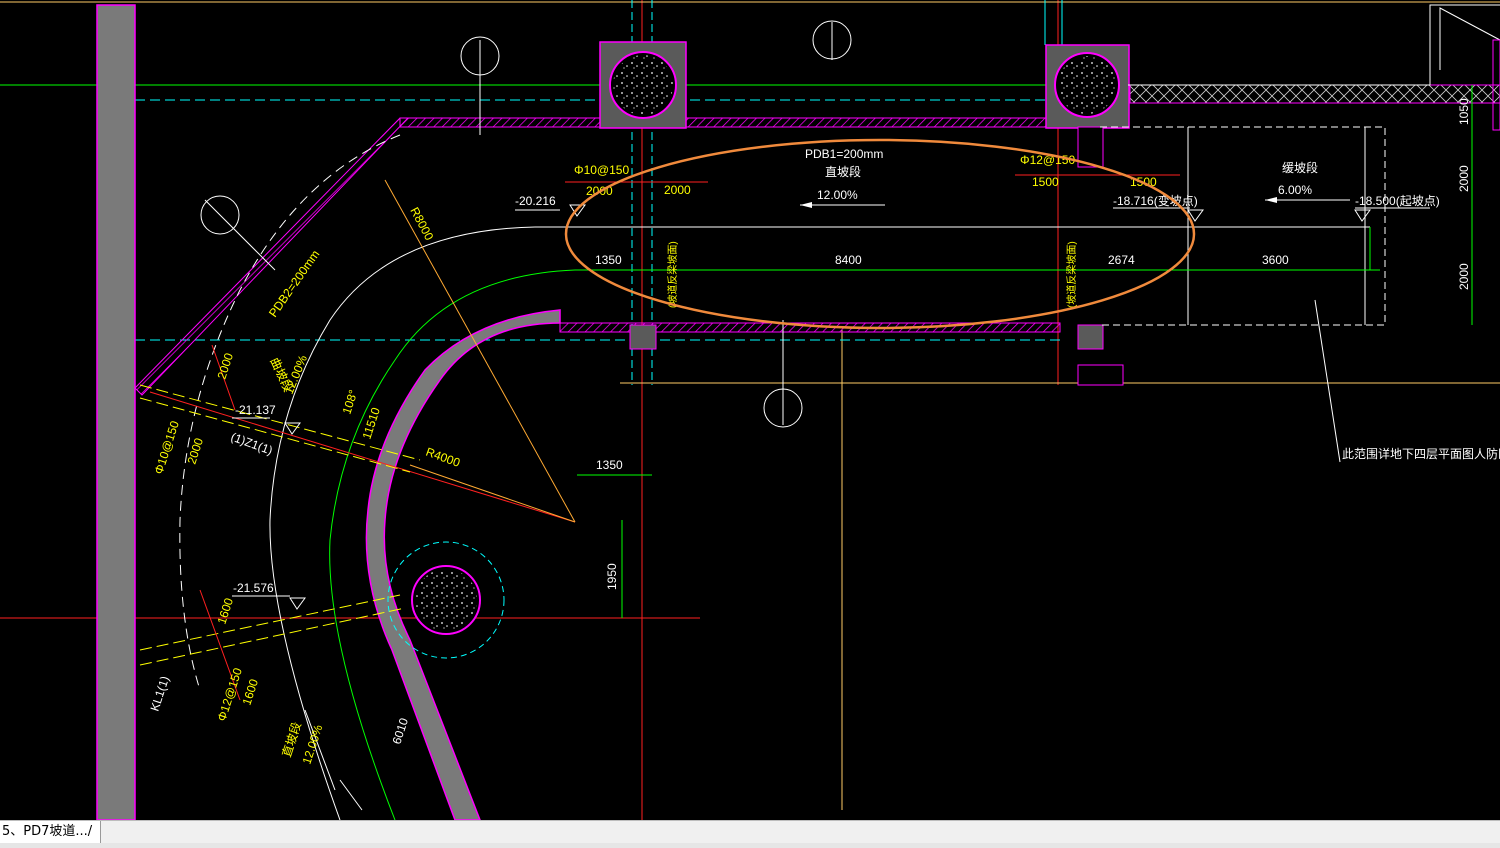 This screenshot has height=848, width=1500. I want to click on slab-2-label: PDB2=200mm, so click(294, 283).